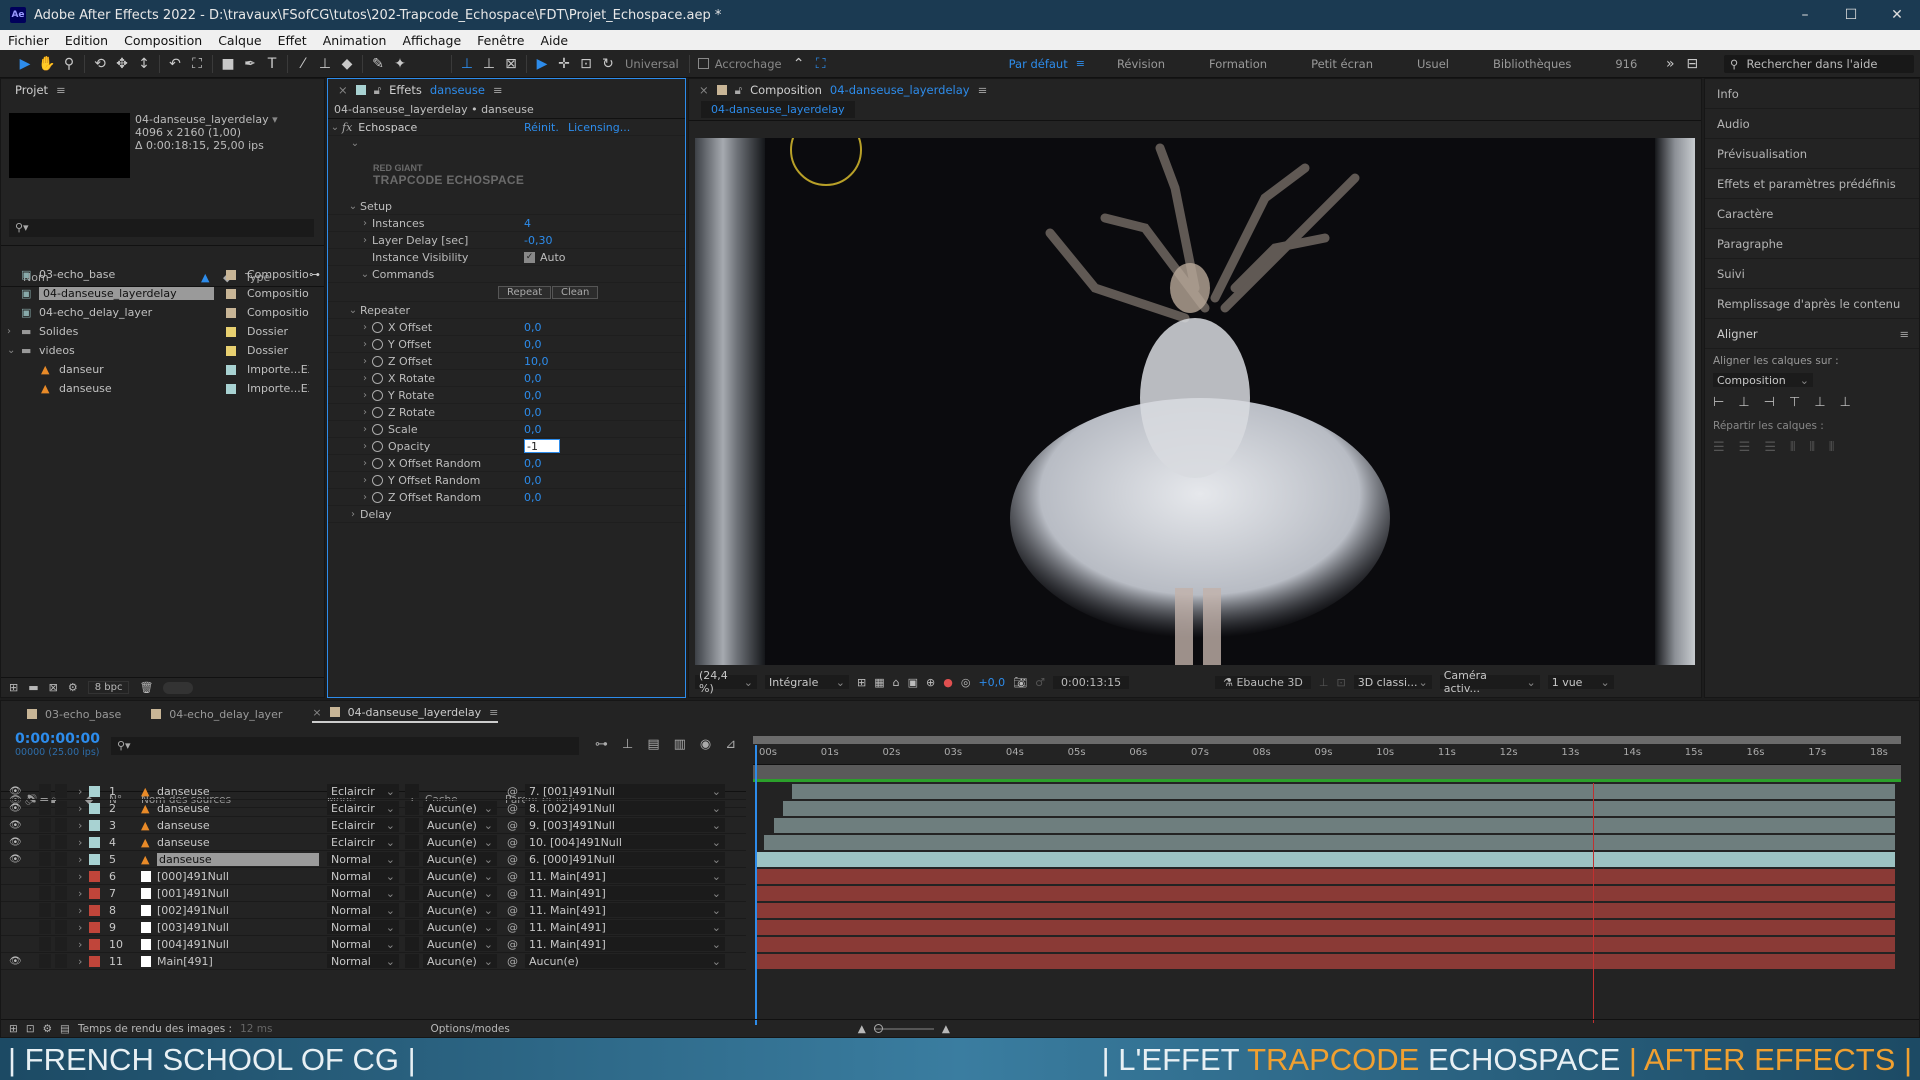  I want to click on delete-icon: 🗑, so click(146, 687).